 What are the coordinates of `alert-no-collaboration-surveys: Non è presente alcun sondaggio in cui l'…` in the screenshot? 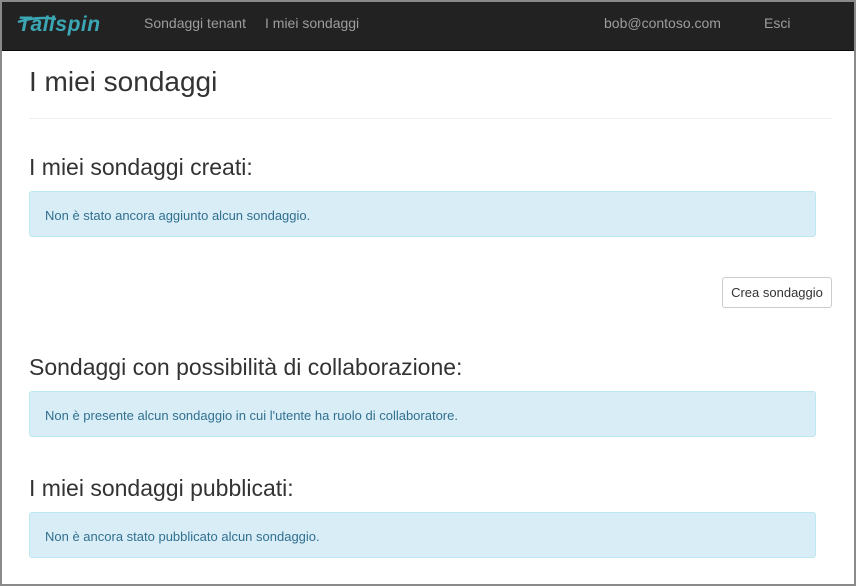 It's located at (422, 414).